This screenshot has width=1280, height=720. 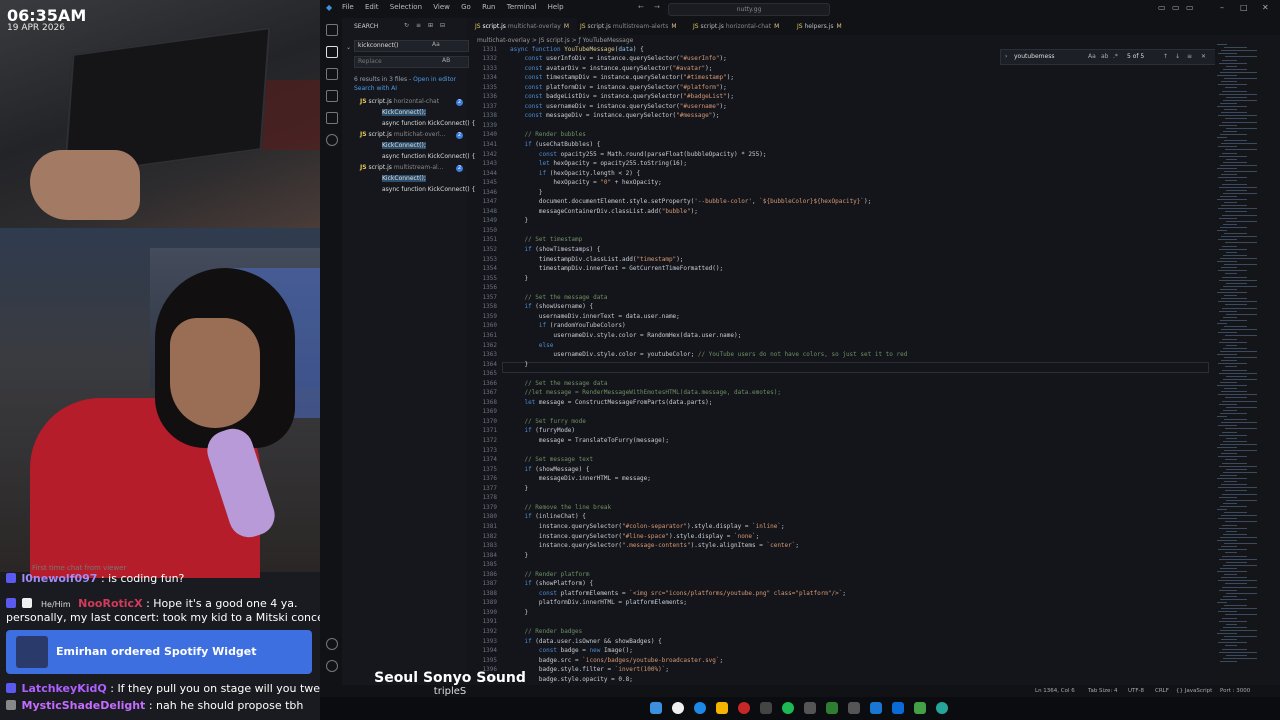 What do you see at coordinates (1189, 57) in the screenshot?
I see `find-in-selection-icon: ≡` at bounding box center [1189, 57].